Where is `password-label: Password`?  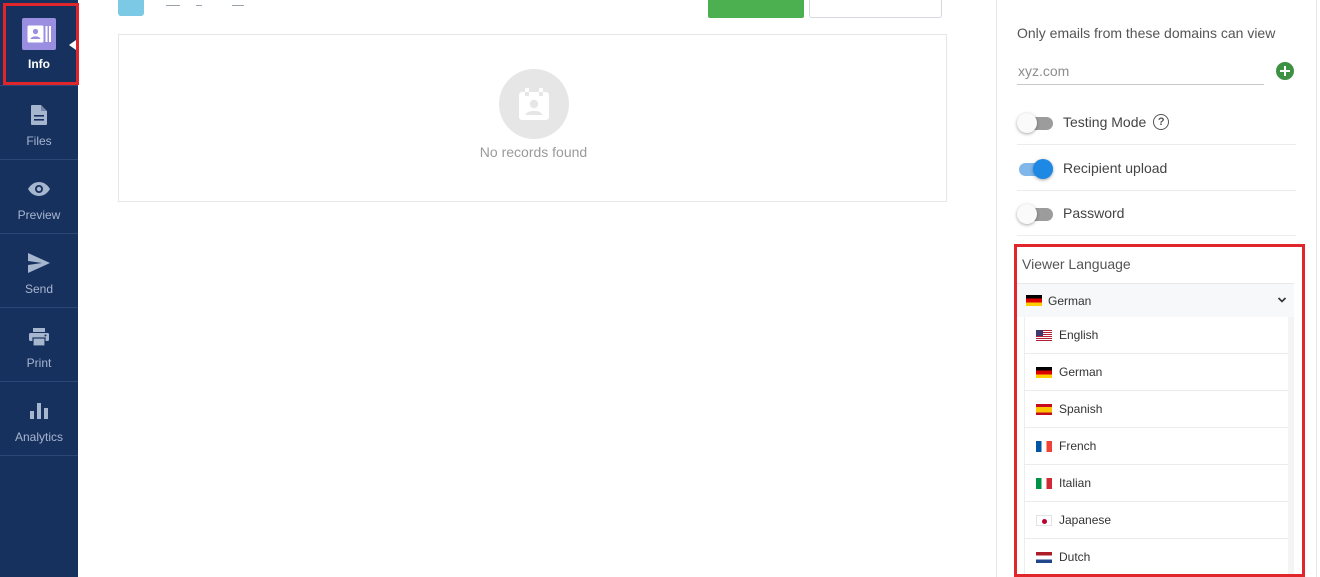 password-label: Password is located at coordinates (1094, 212).